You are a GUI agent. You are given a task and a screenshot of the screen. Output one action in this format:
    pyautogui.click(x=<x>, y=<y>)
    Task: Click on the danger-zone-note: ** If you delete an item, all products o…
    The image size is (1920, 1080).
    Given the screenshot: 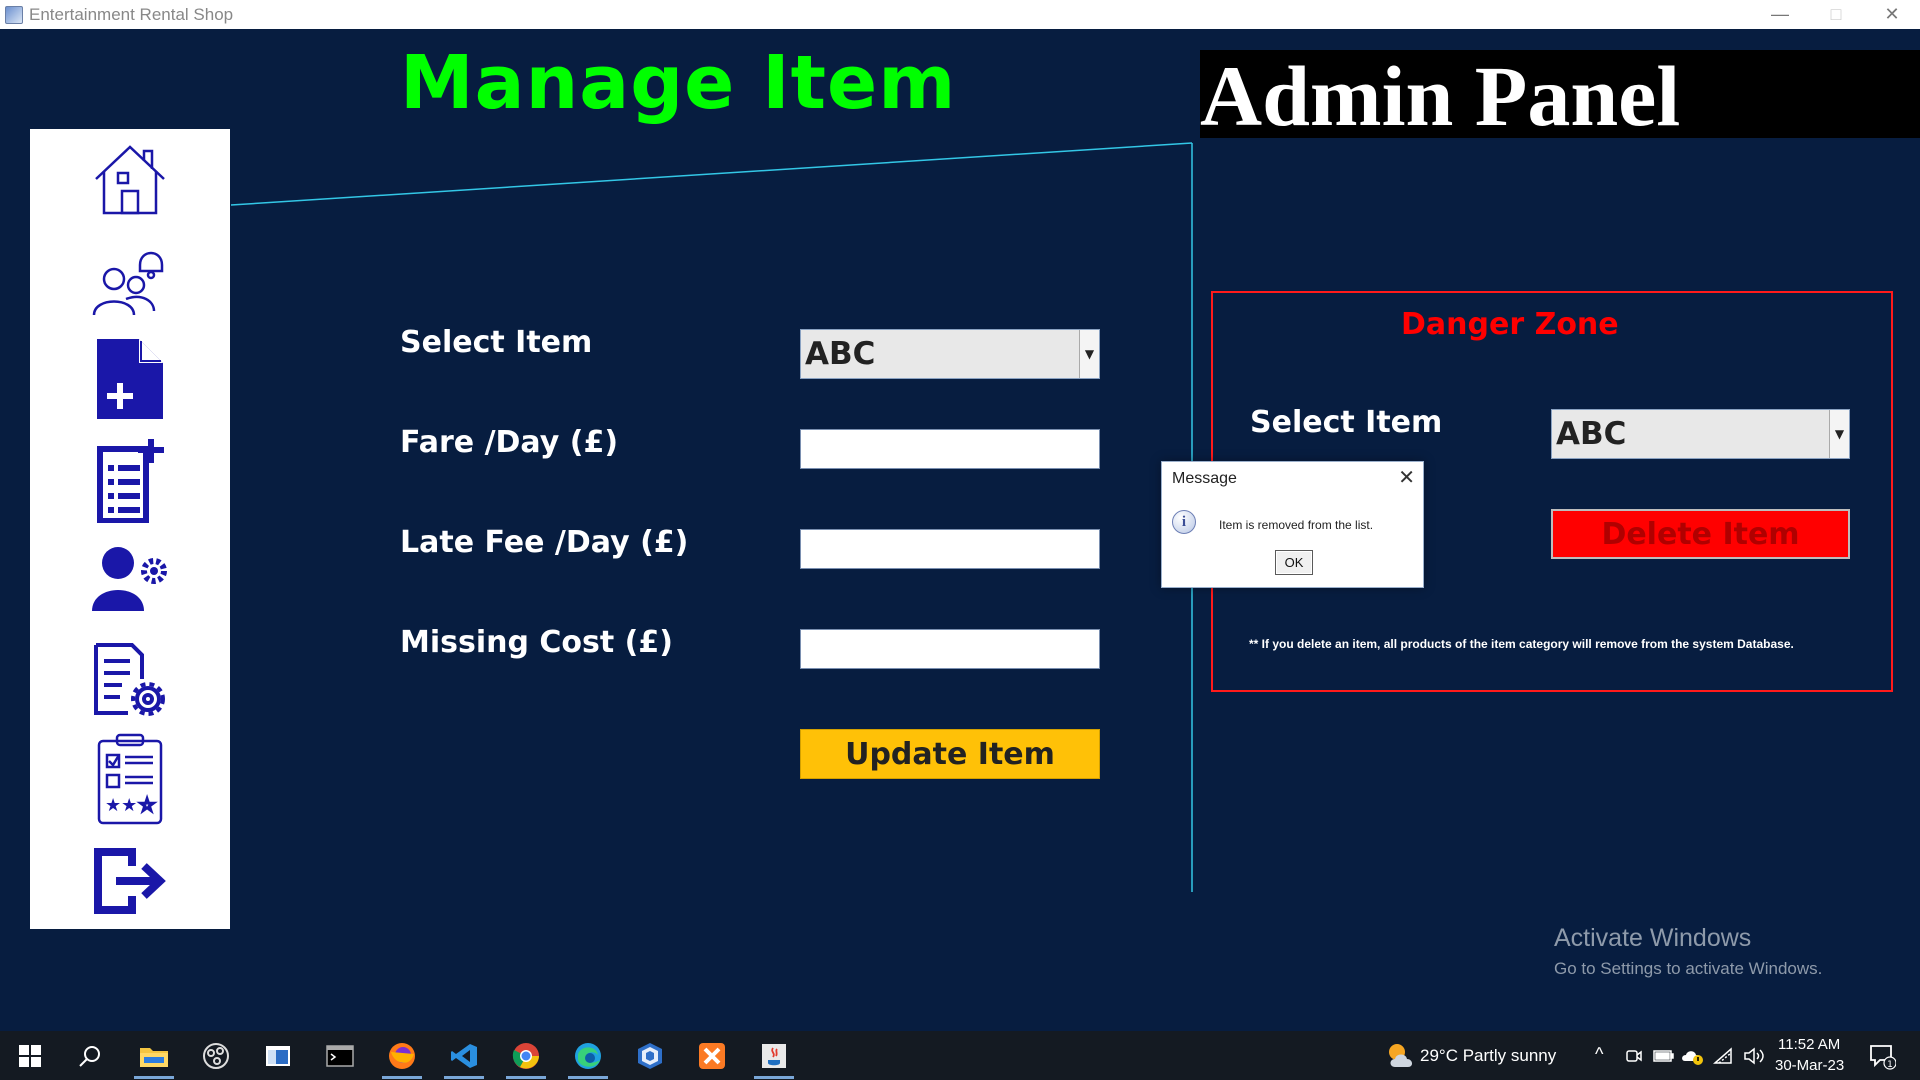 What is the action you would take?
    pyautogui.click(x=1521, y=644)
    